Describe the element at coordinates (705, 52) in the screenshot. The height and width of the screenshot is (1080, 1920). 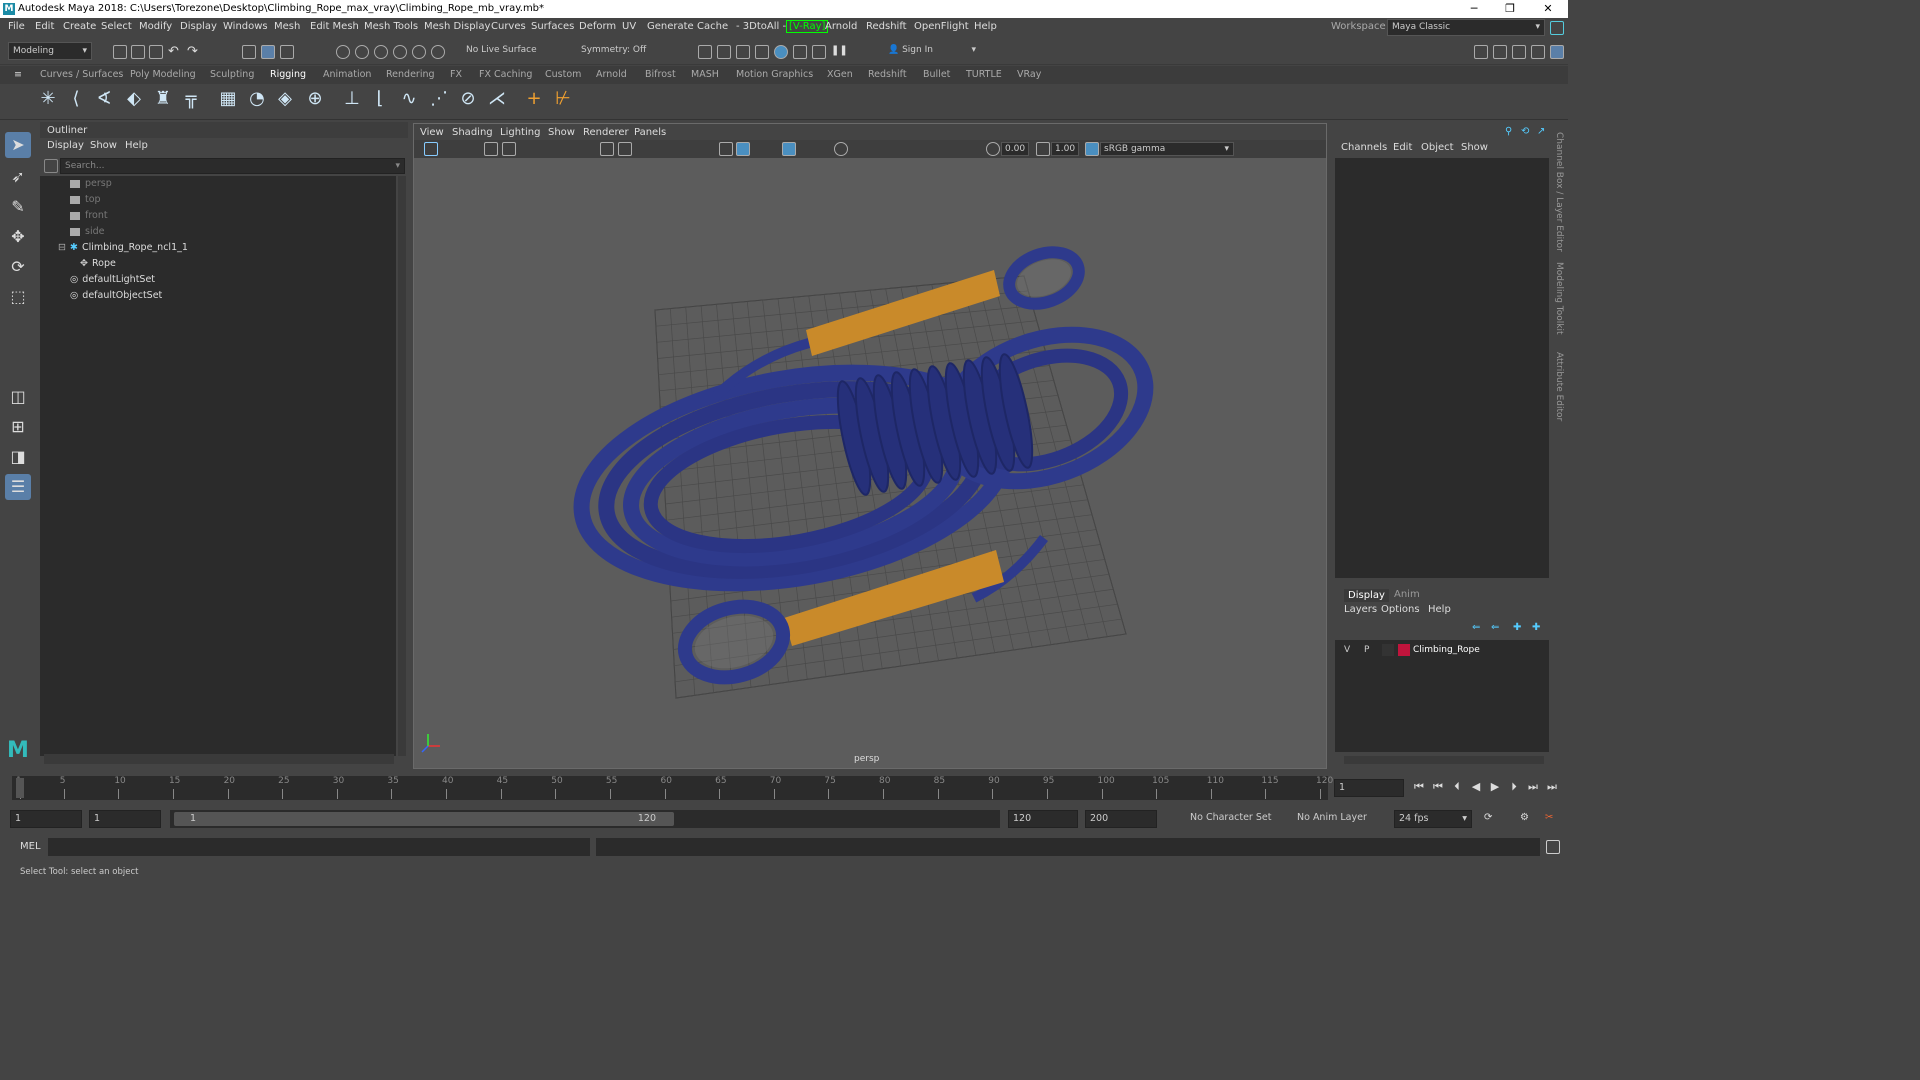
I see `render-frame-icon` at that location.